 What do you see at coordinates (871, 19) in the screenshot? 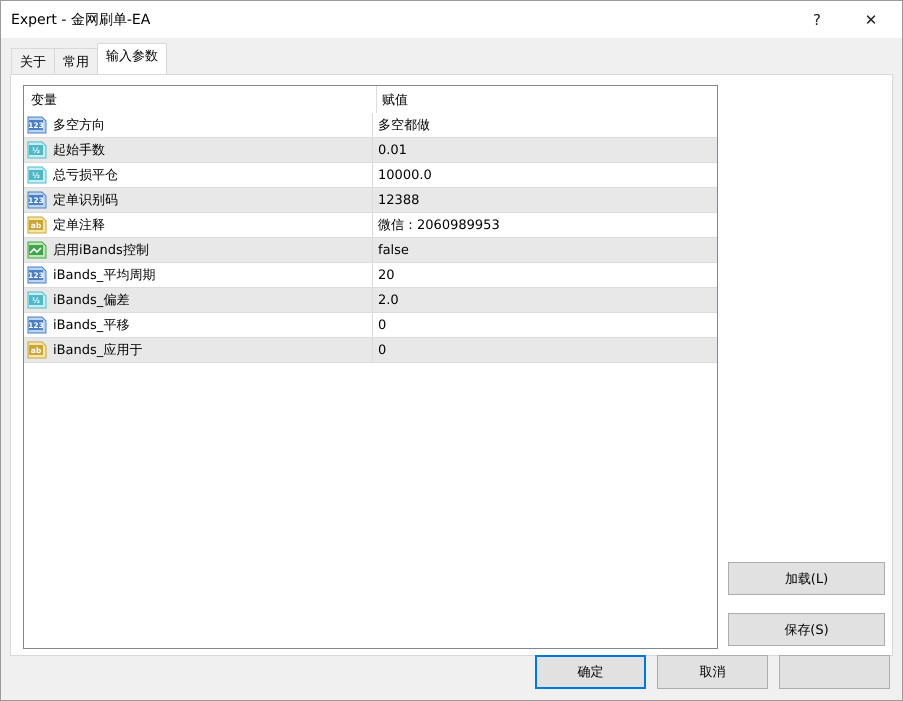
I see `close-button: ✕` at bounding box center [871, 19].